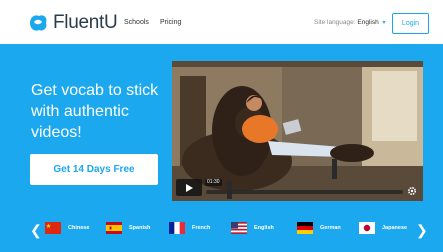 The width and height of the screenshot is (443, 252). I want to click on language-chinese: Chinese, so click(67, 228).